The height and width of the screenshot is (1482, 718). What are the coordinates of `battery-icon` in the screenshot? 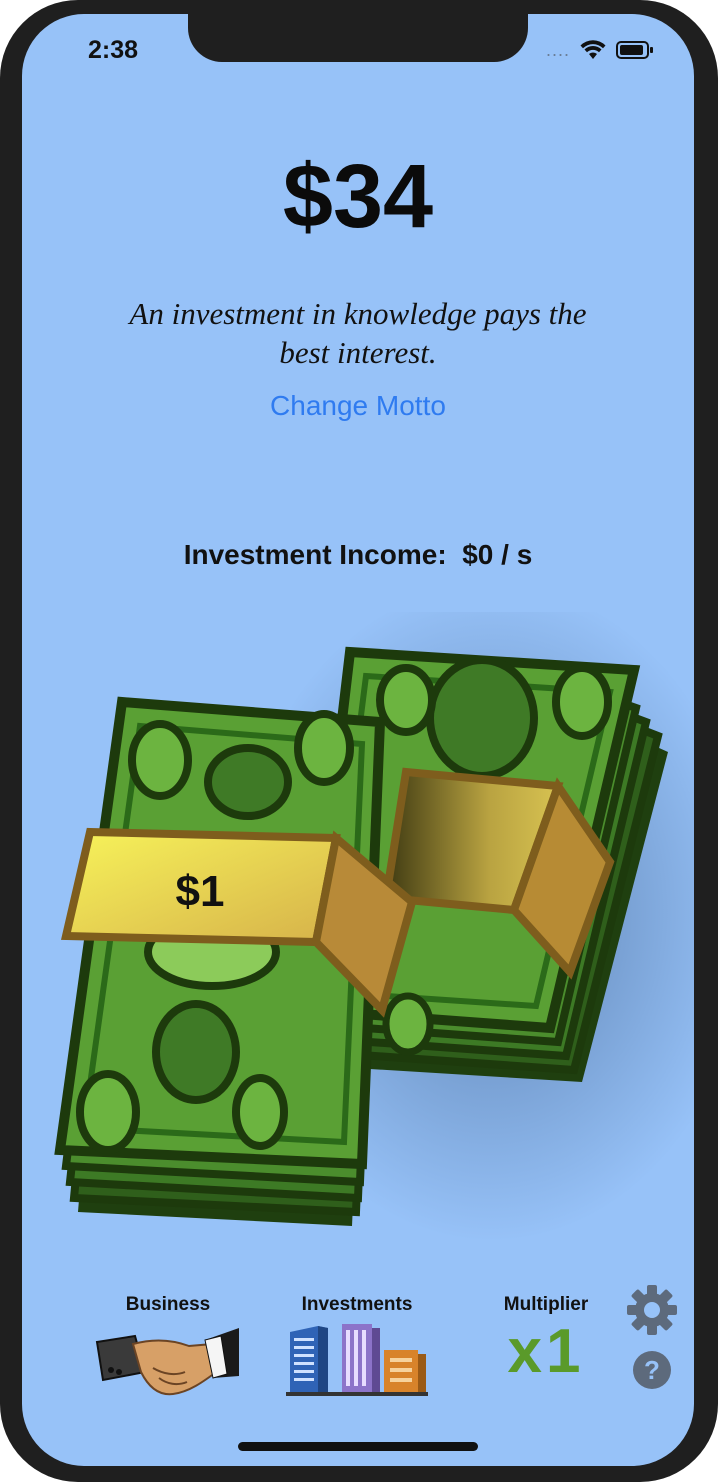 It's located at (634, 50).